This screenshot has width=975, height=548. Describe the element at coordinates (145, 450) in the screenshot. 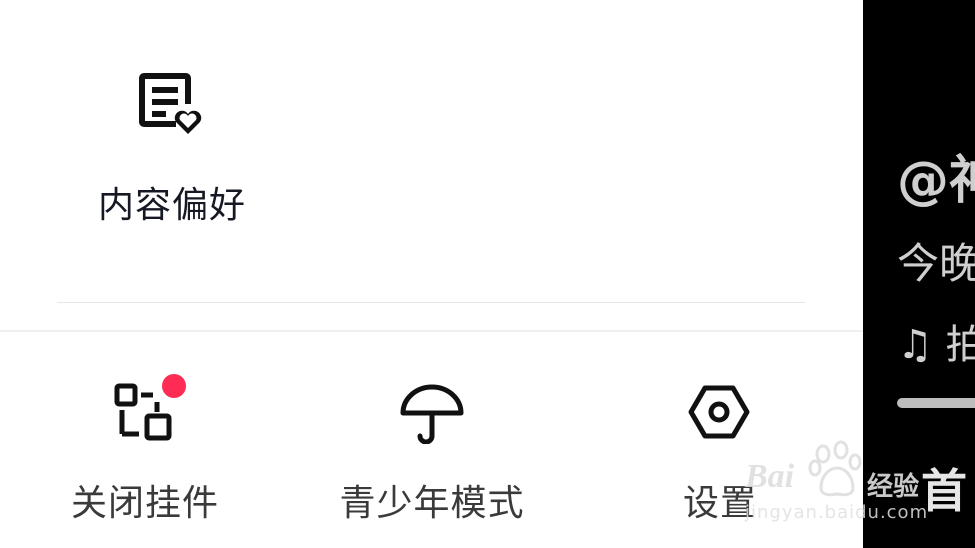

I see `close-widget-button: 关闭挂件` at that location.